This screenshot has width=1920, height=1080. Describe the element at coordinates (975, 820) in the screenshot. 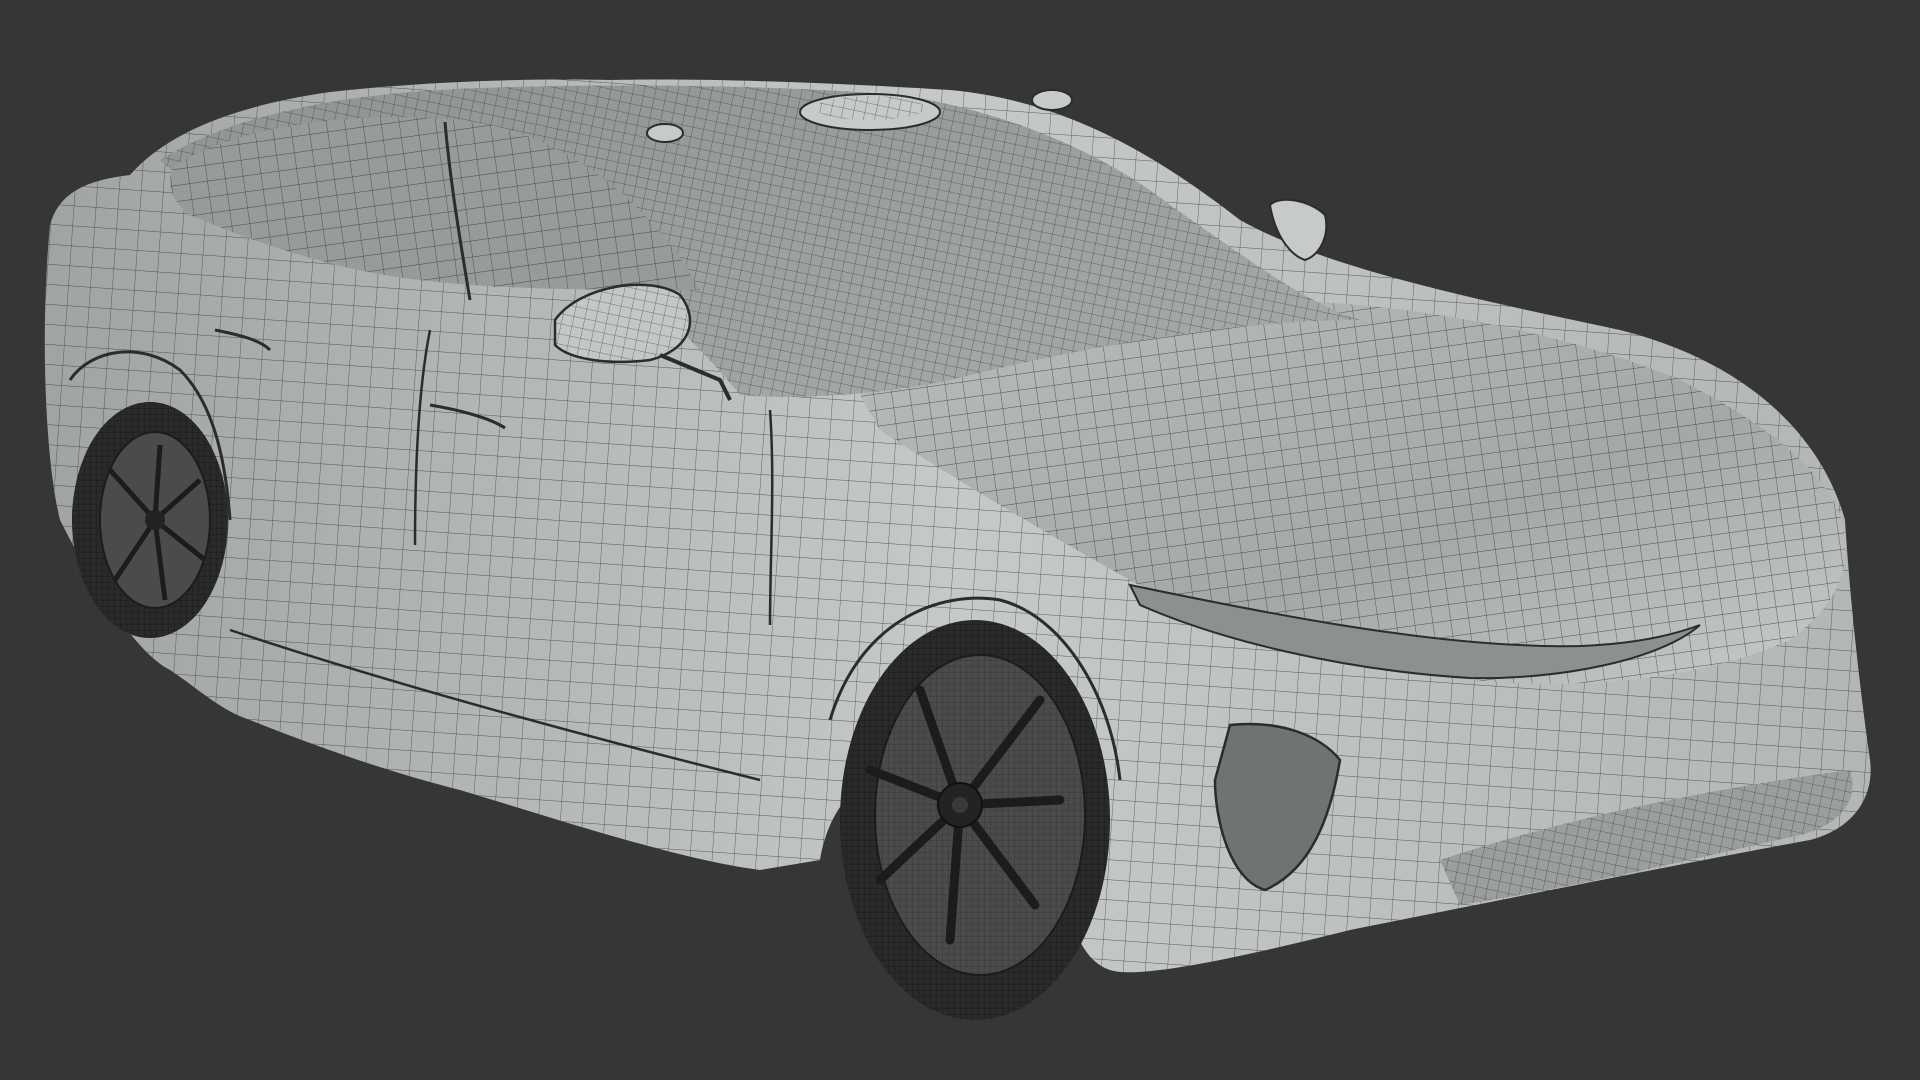

I see `front-wheel` at that location.